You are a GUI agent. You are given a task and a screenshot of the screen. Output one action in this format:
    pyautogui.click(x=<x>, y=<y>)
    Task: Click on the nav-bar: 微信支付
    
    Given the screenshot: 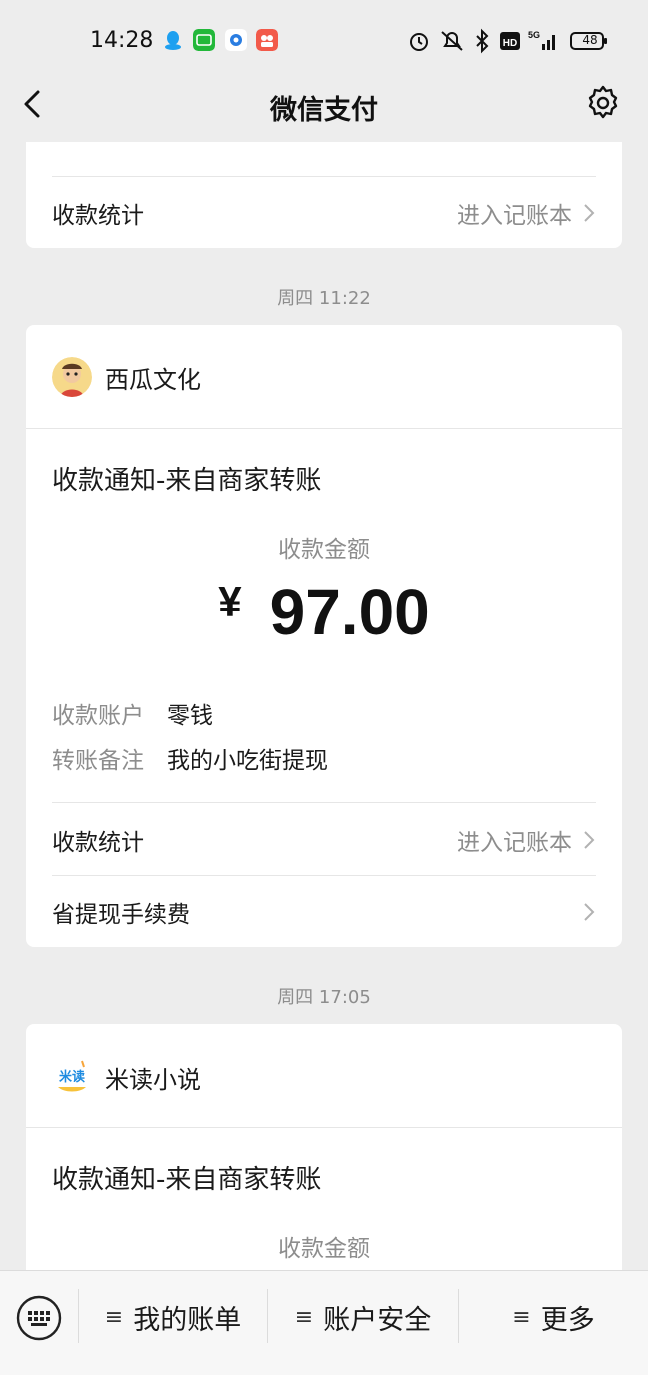 What is the action you would take?
    pyautogui.click(x=324, y=111)
    